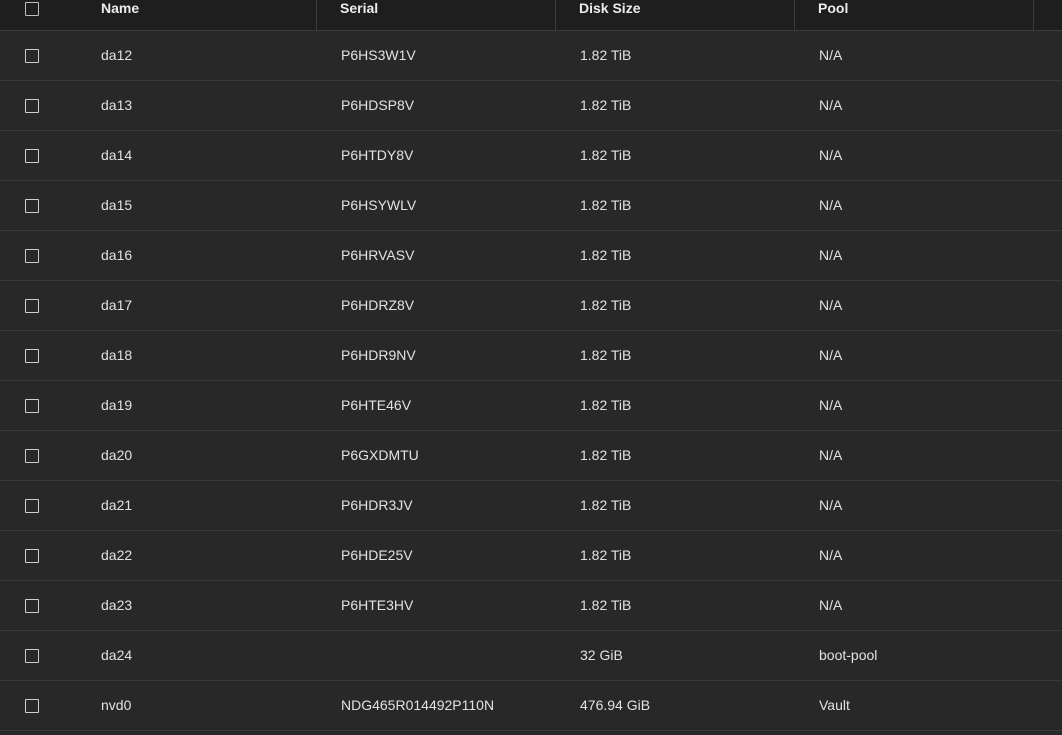 This screenshot has height=735, width=1062. What do you see at coordinates (32, 9) in the screenshot?
I see `select-all-checkbox` at bounding box center [32, 9].